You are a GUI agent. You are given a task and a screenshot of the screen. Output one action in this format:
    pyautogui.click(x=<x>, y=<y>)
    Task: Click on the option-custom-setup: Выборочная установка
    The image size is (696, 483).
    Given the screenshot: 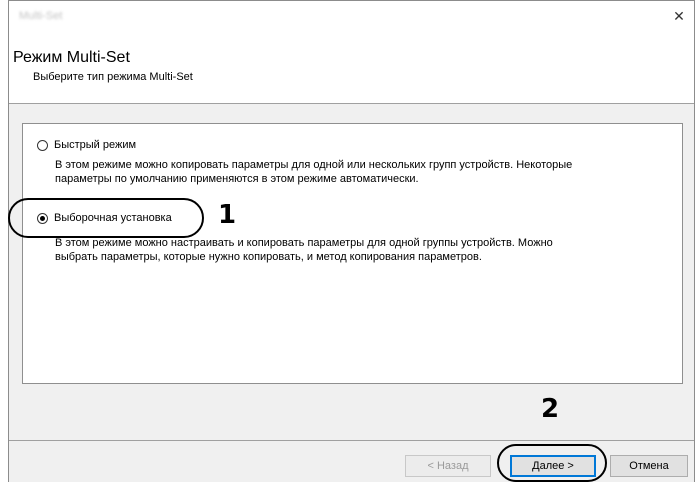 What is the action you would take?
    pyautogui.click(x=104, y=218)
    